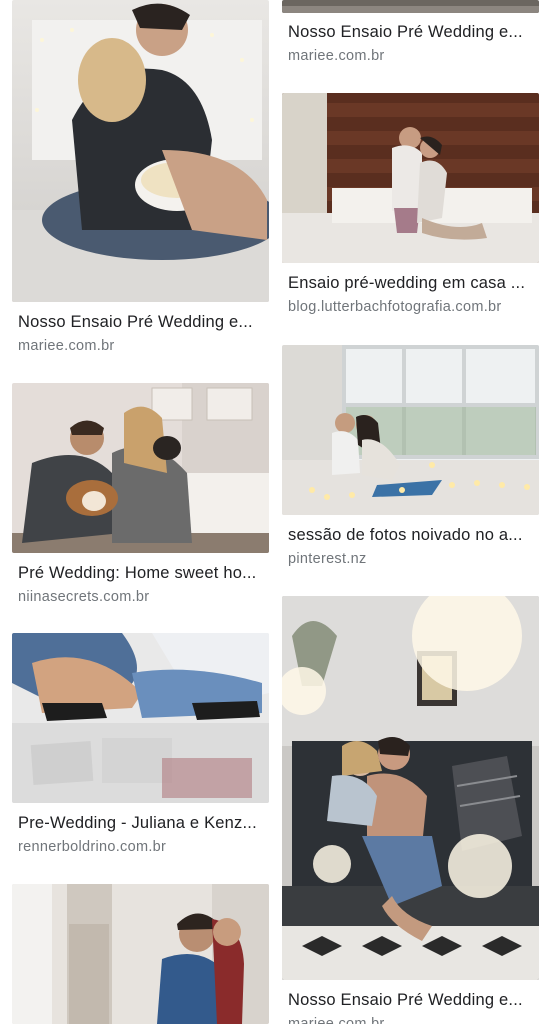 The height and width of the screenshot is (1024, 550). Describe the element at coordinates (92, 847) in the screenshot. I see `result-source: rennerboldrino.com.br` at that location.